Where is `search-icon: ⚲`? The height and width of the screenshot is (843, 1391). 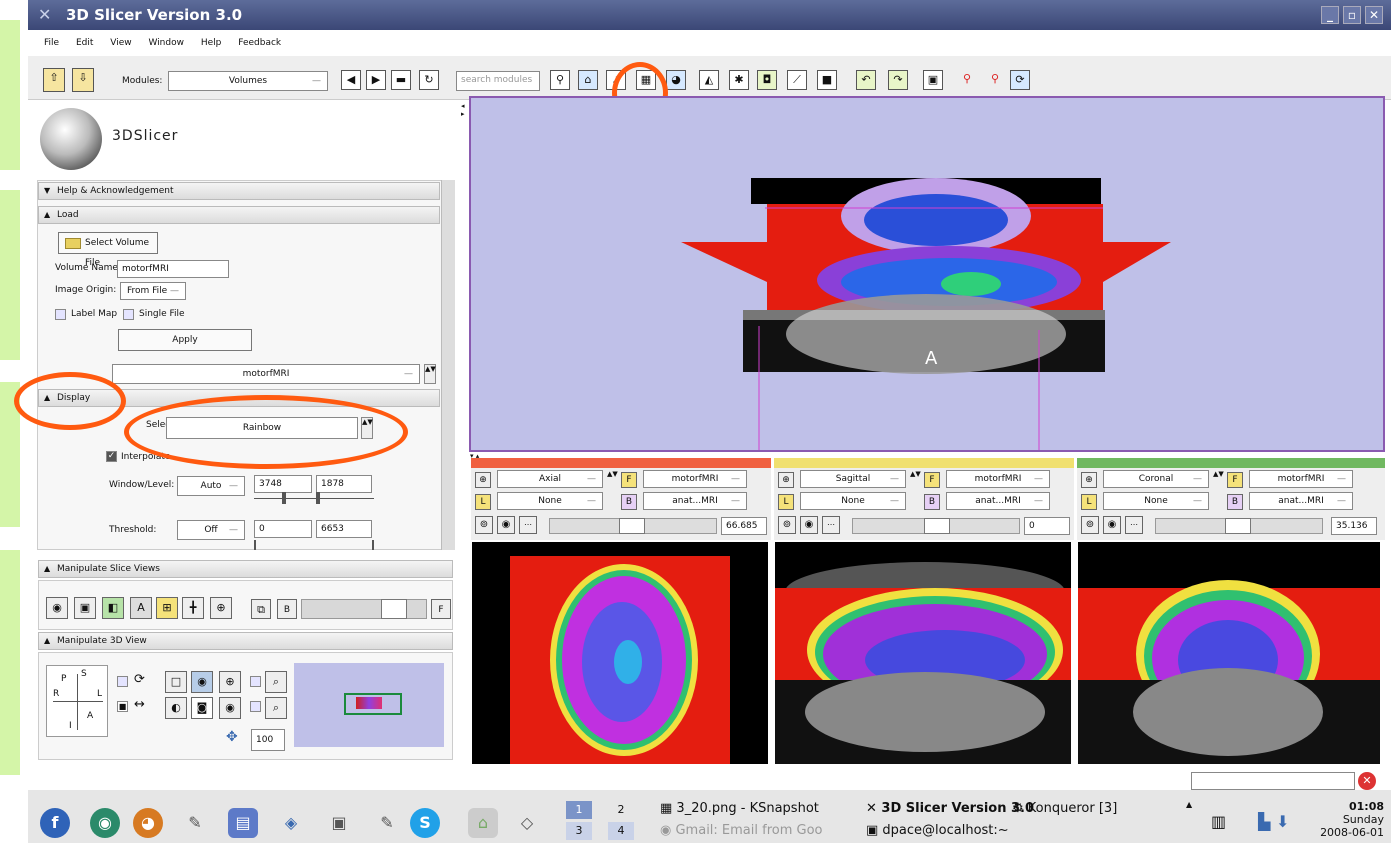 search-icon: ⚲ is located at coordinates (560, 80).